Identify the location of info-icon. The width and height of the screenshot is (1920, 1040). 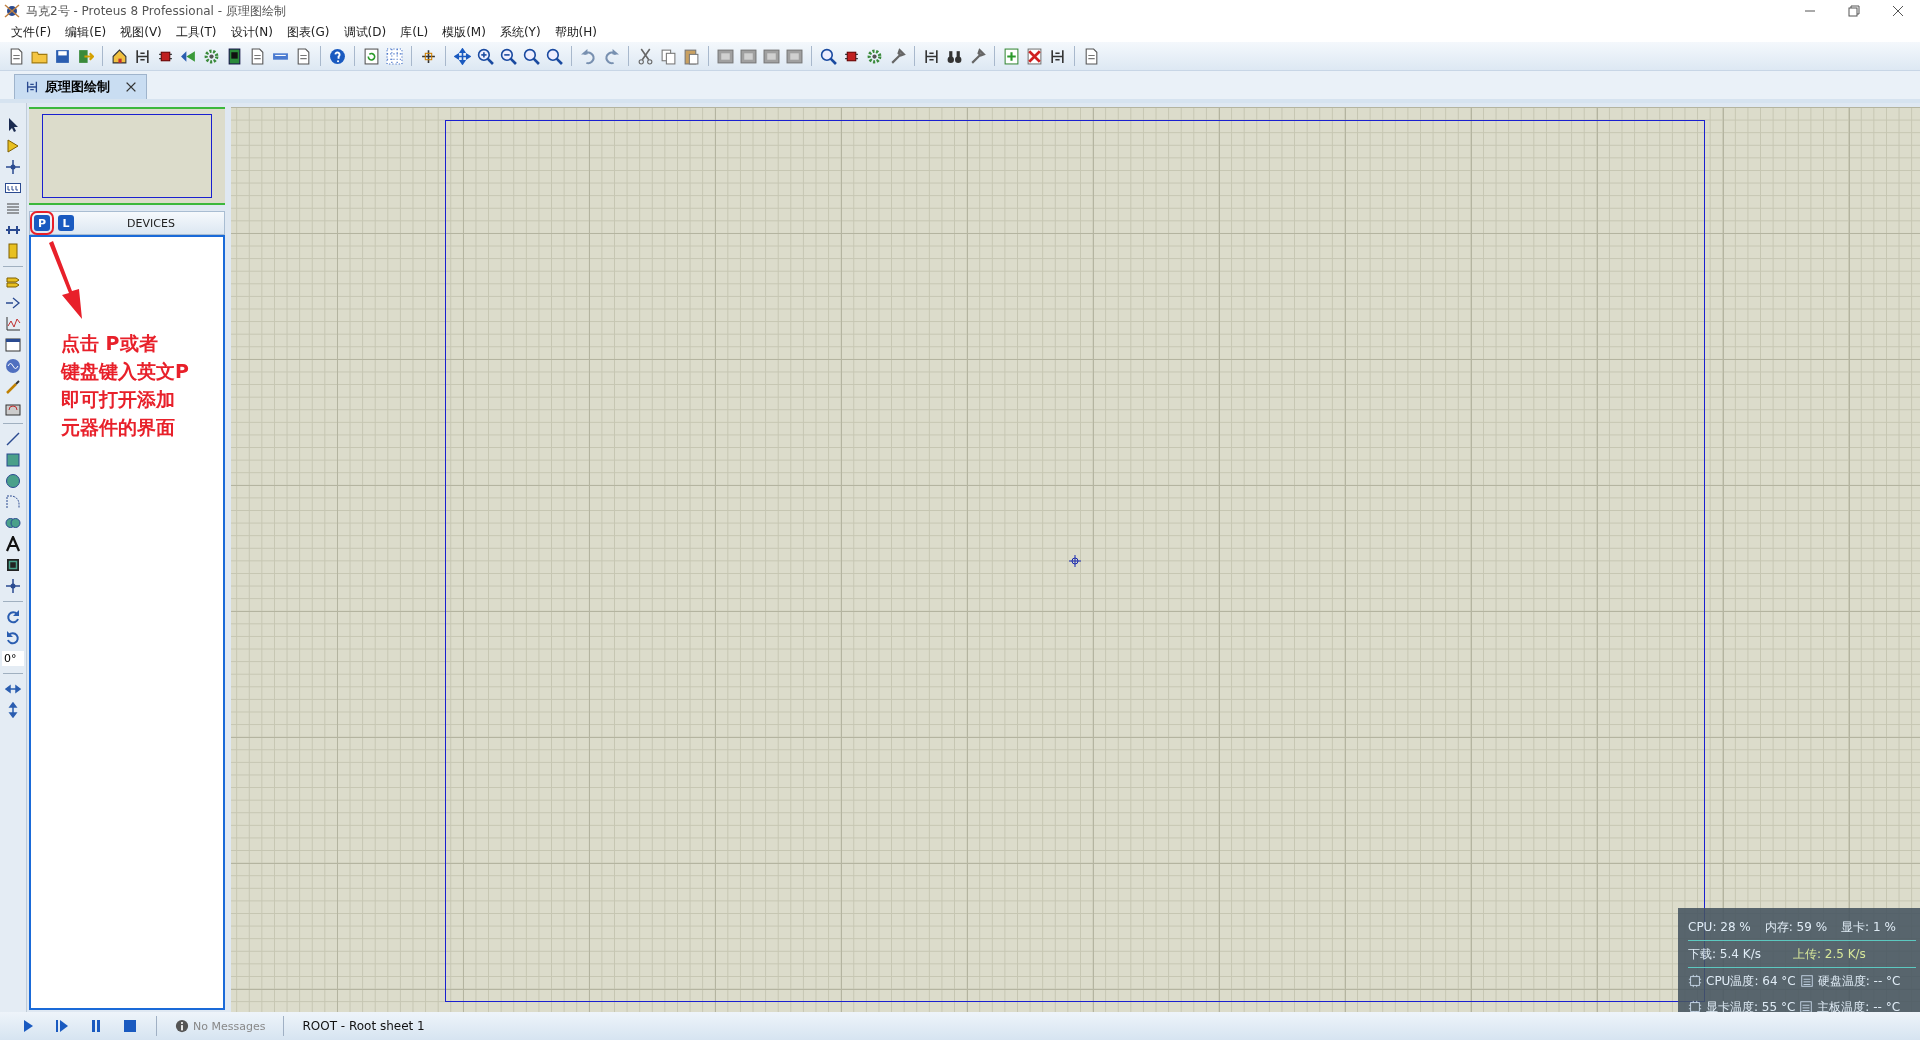
(182, 1026).